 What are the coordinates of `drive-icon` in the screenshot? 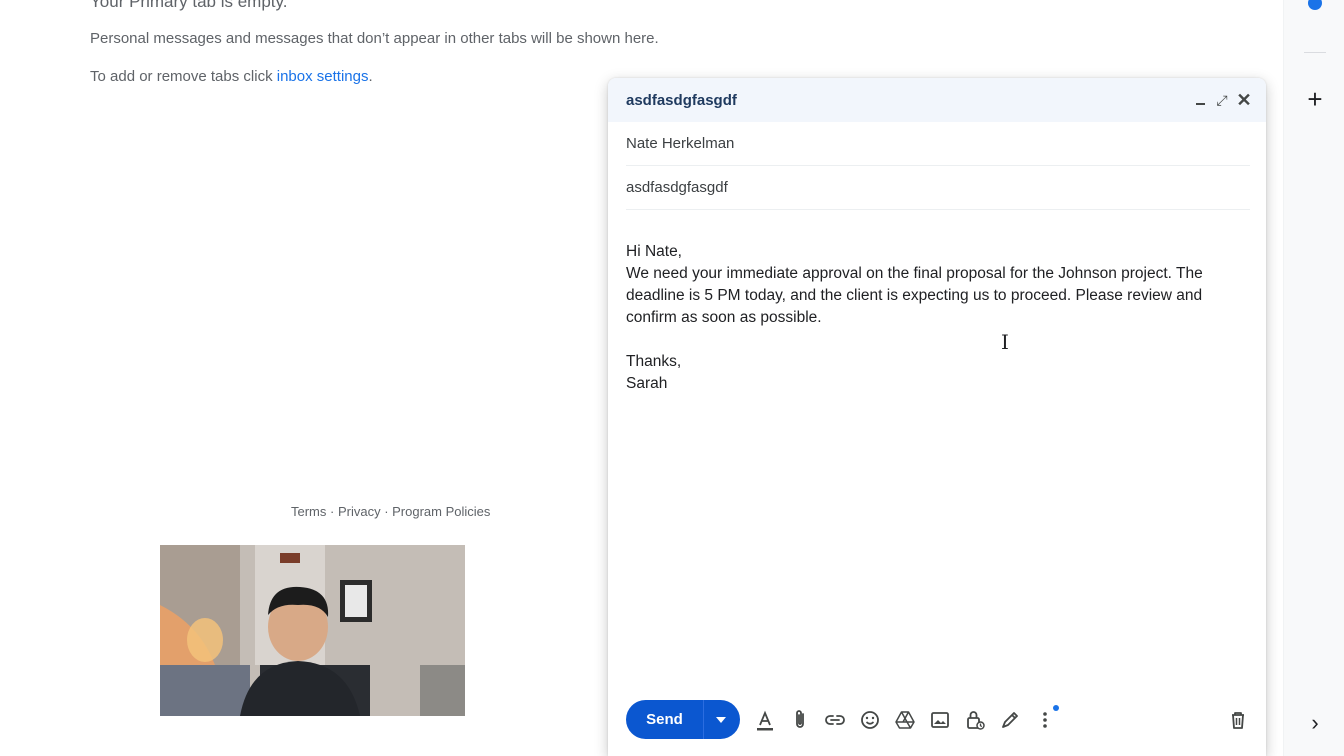 It's located at (905, 720).